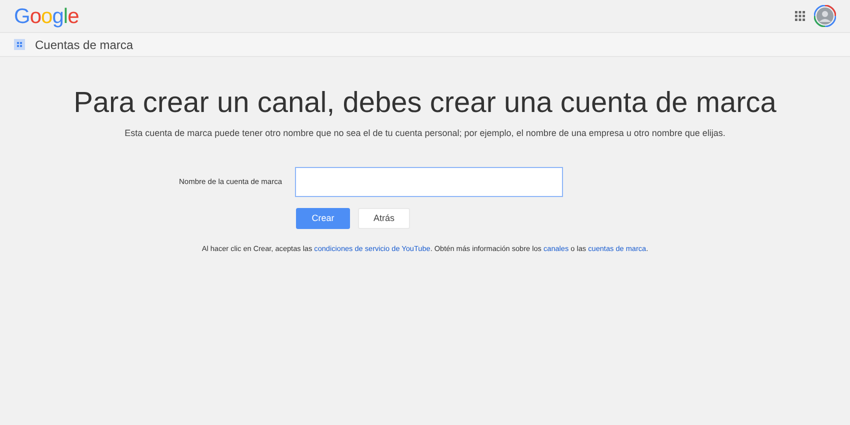 The height and width of the screenshot is (425, 850). What do you see at coordinates (84, 45) in the screenshot?
I see `page-title: Cuentas de marca` at bounding box center [84, 45].